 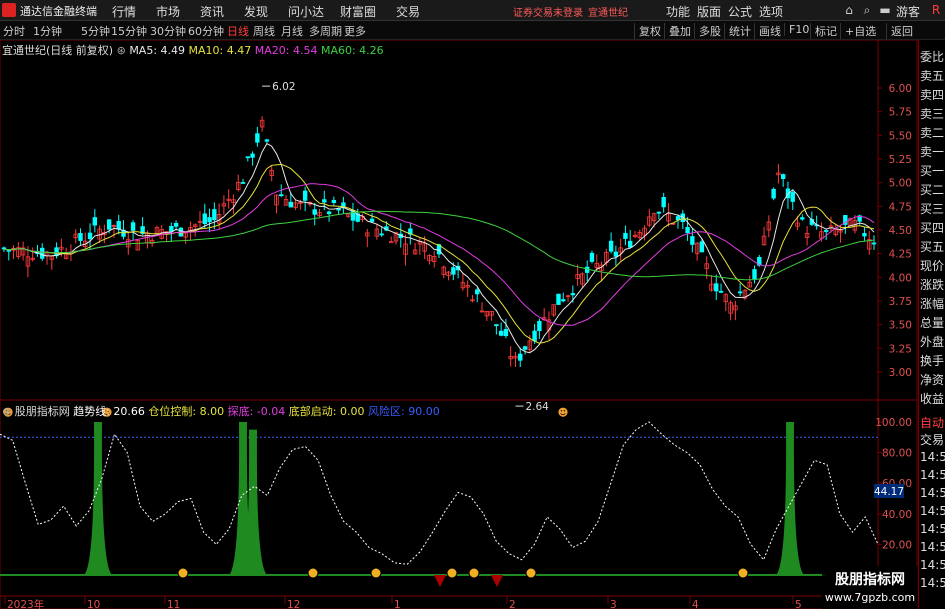 What do you see at coordinates (900, 373) in the screenshot?
I see `price-tick-label: 3.00` at bounding box center [900, 373].